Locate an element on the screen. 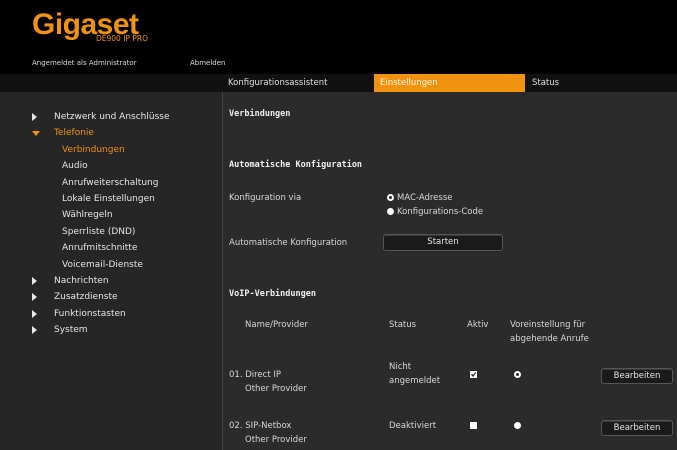 This screenshot has width=677, height=450. row1-status-line1: Nicht is located at coordinates (400, 367).